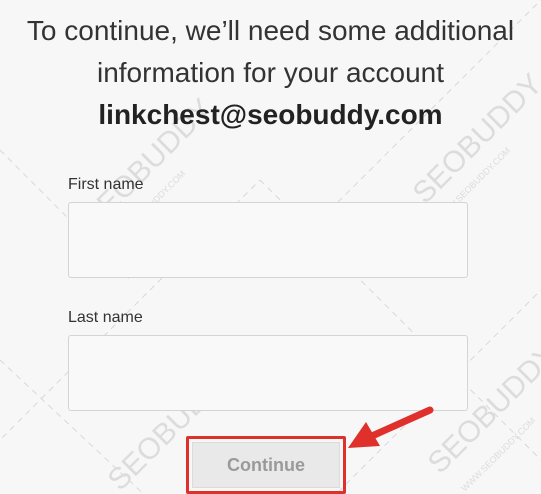 The height and width of the screenshot is (494, 541). Describe the element at coordinates (270, 30) in the screenshot. I see `title-line-1: To continue, we’ll need some additional` at that location.